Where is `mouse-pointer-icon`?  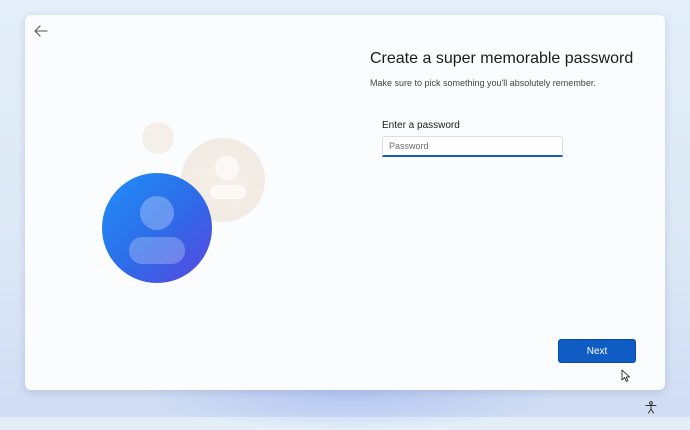
mouse-pointer-icon is located at coordinates (625, 375).